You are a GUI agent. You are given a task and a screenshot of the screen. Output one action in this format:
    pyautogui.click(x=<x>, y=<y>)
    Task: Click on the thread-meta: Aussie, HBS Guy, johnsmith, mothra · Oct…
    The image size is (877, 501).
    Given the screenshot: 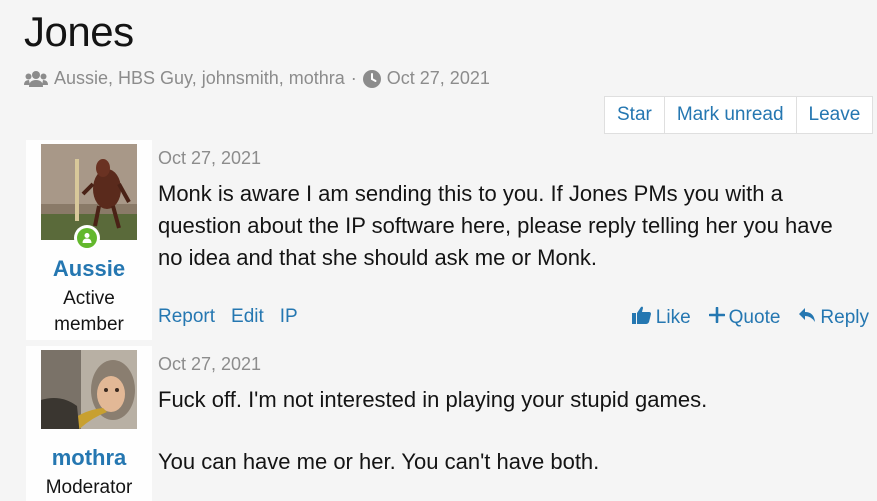 What is the action you would take?
    pyautogui.click(x=257, y=78)
    